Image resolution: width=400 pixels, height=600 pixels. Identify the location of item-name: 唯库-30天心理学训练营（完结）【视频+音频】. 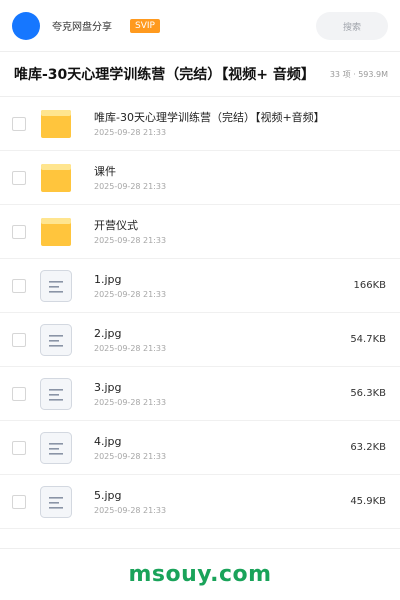
(209, 117).